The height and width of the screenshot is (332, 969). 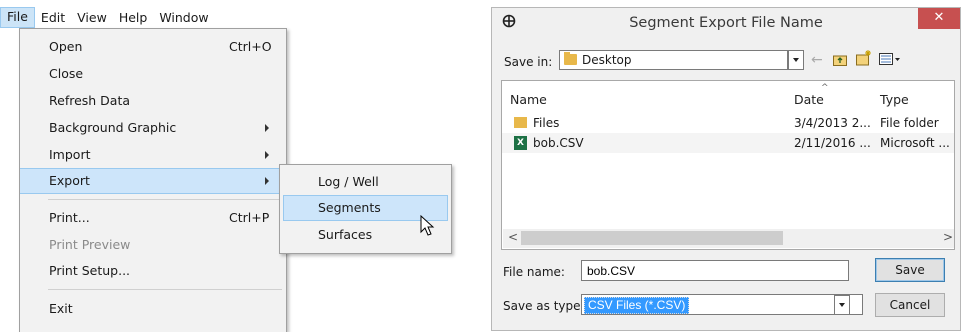 I want to click on dialog-titlebar: Segment Export File Name ✕, so click(x=726, y=23).